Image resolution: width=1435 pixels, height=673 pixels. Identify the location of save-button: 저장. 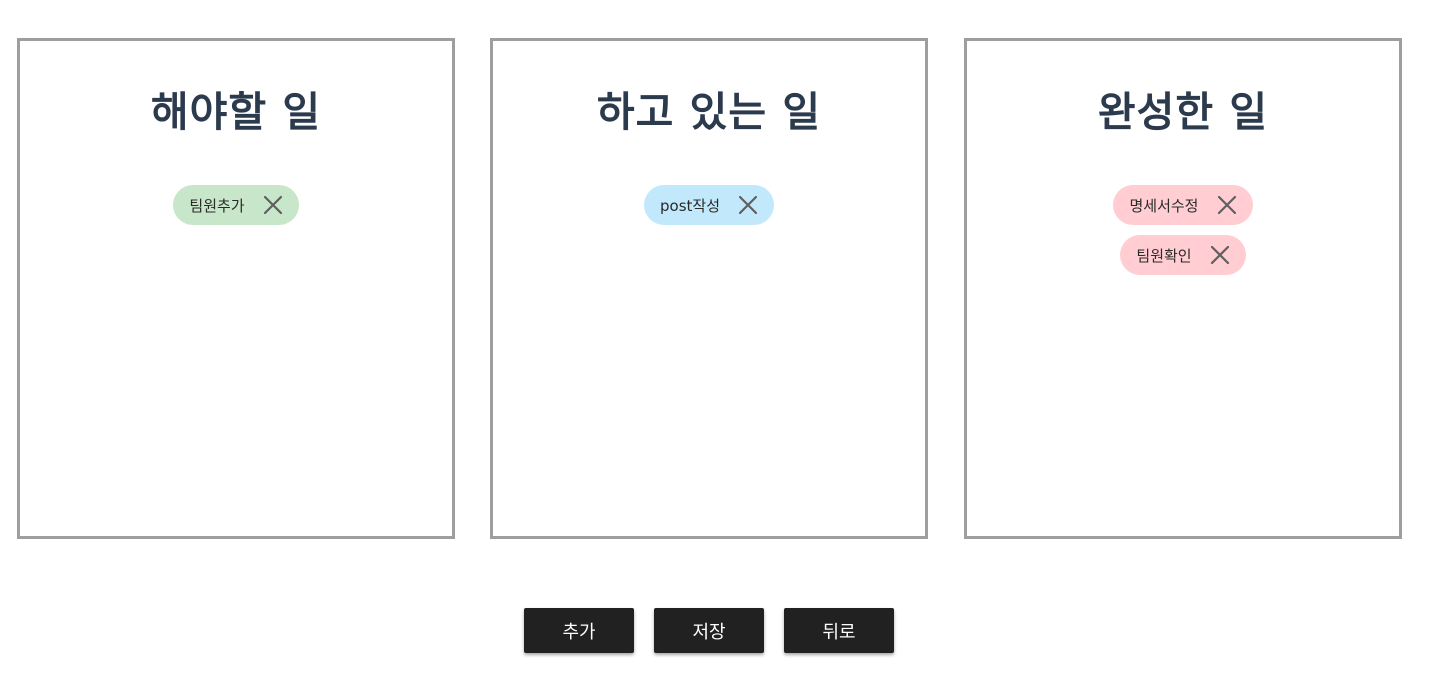
(709, 630).